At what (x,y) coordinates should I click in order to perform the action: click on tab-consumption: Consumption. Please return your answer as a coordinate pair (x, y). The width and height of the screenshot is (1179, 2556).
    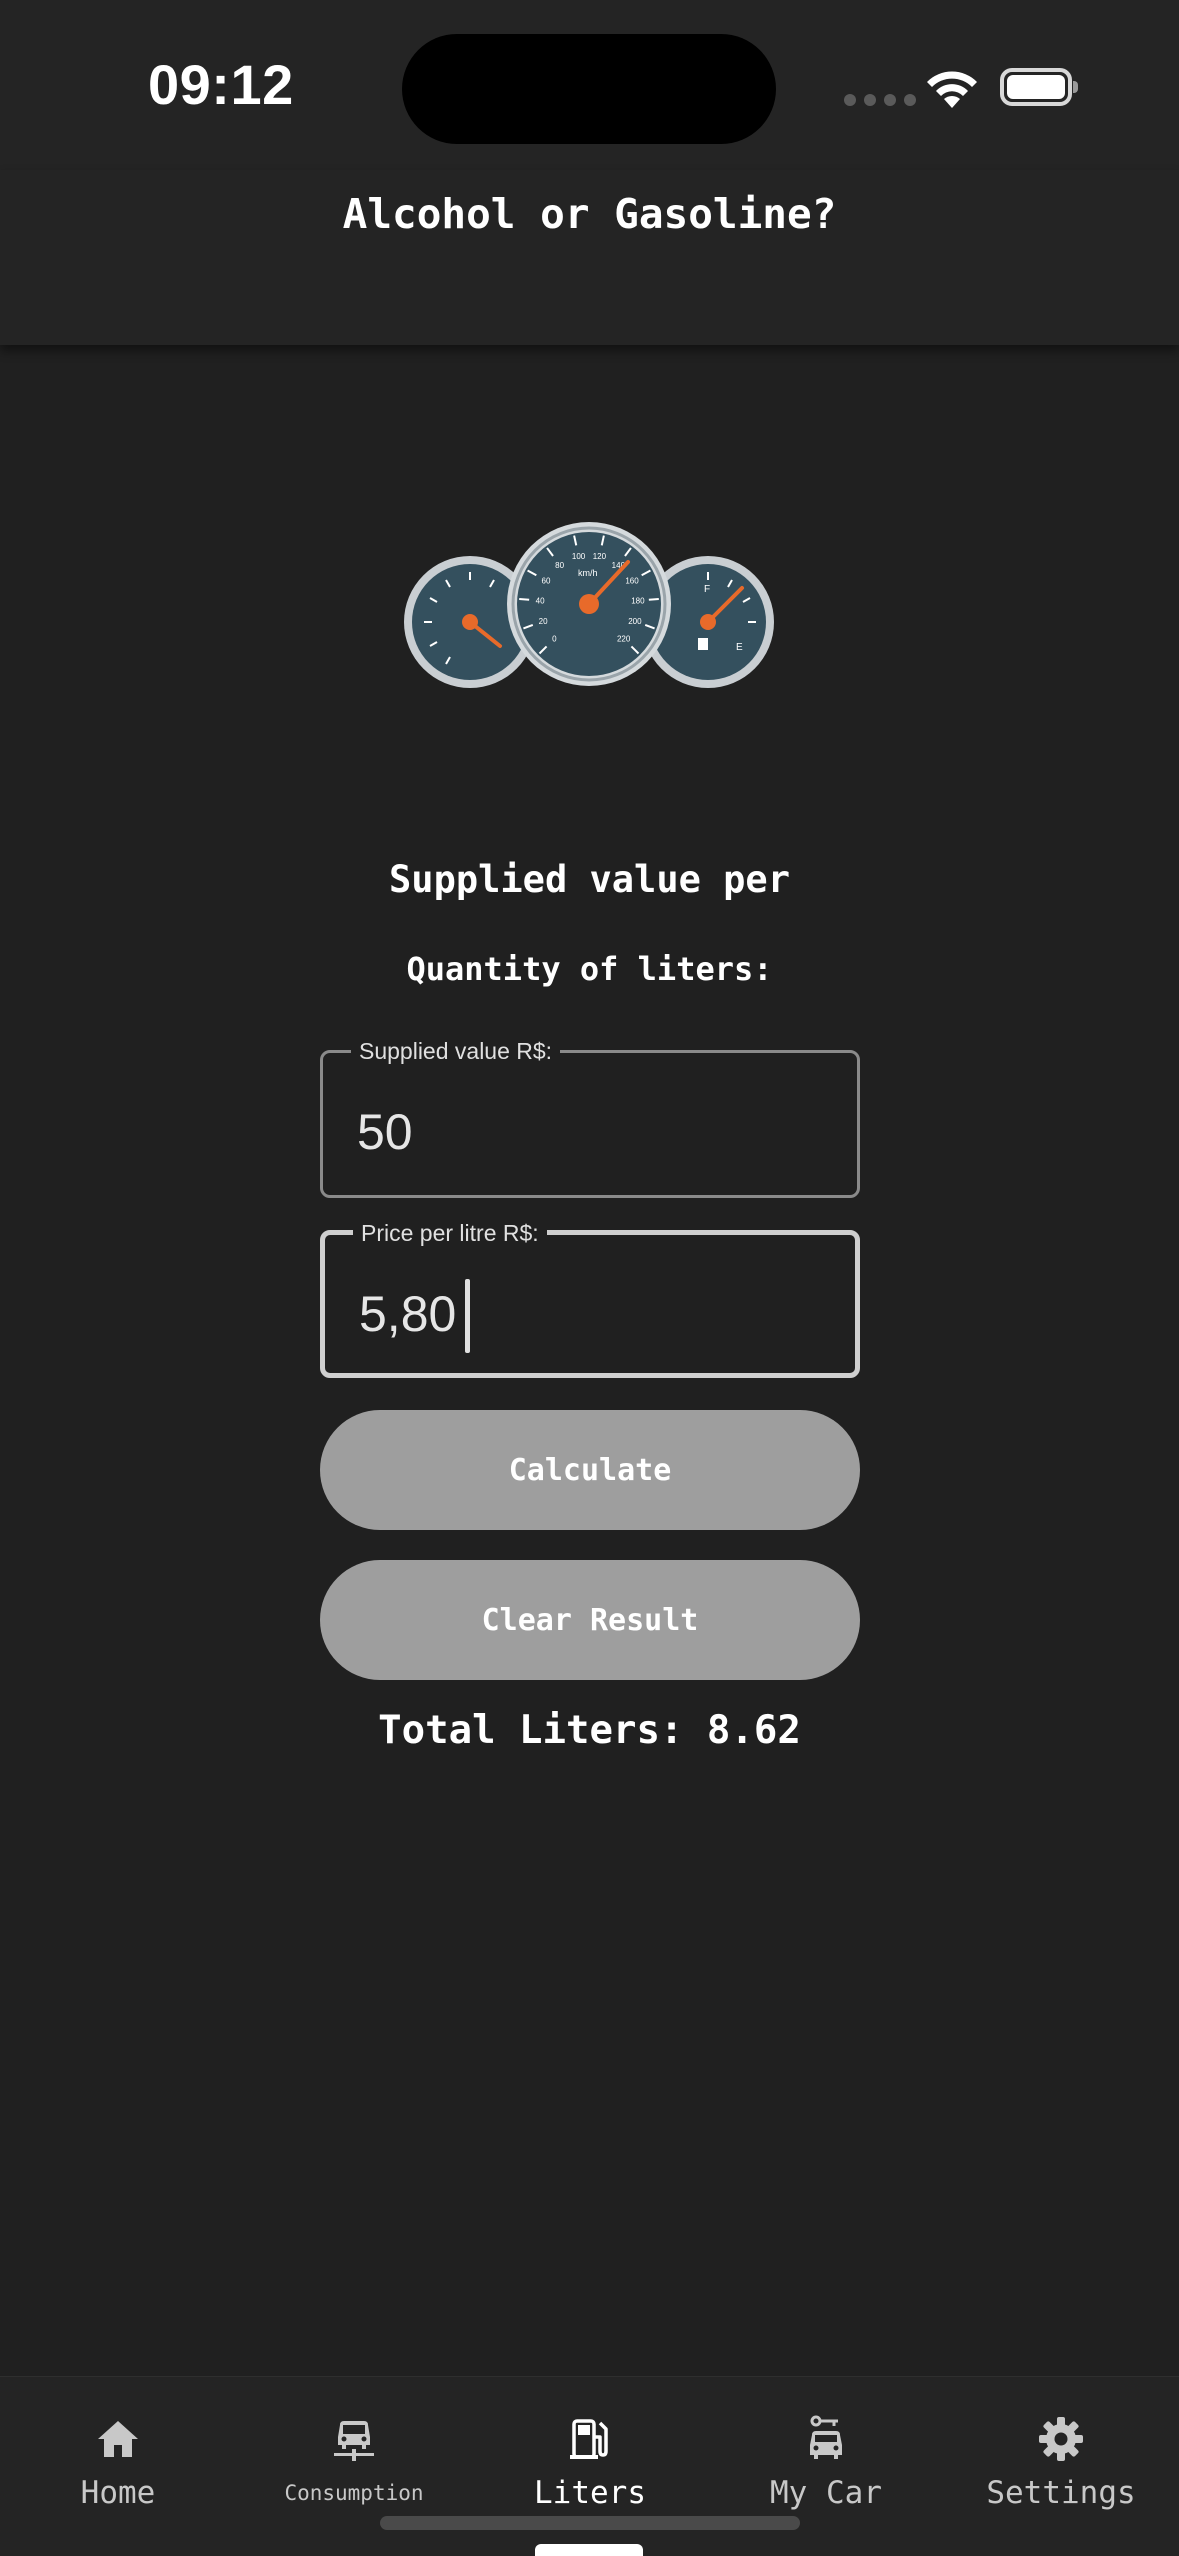
    Looking at the image, I should click on (354, 2447).